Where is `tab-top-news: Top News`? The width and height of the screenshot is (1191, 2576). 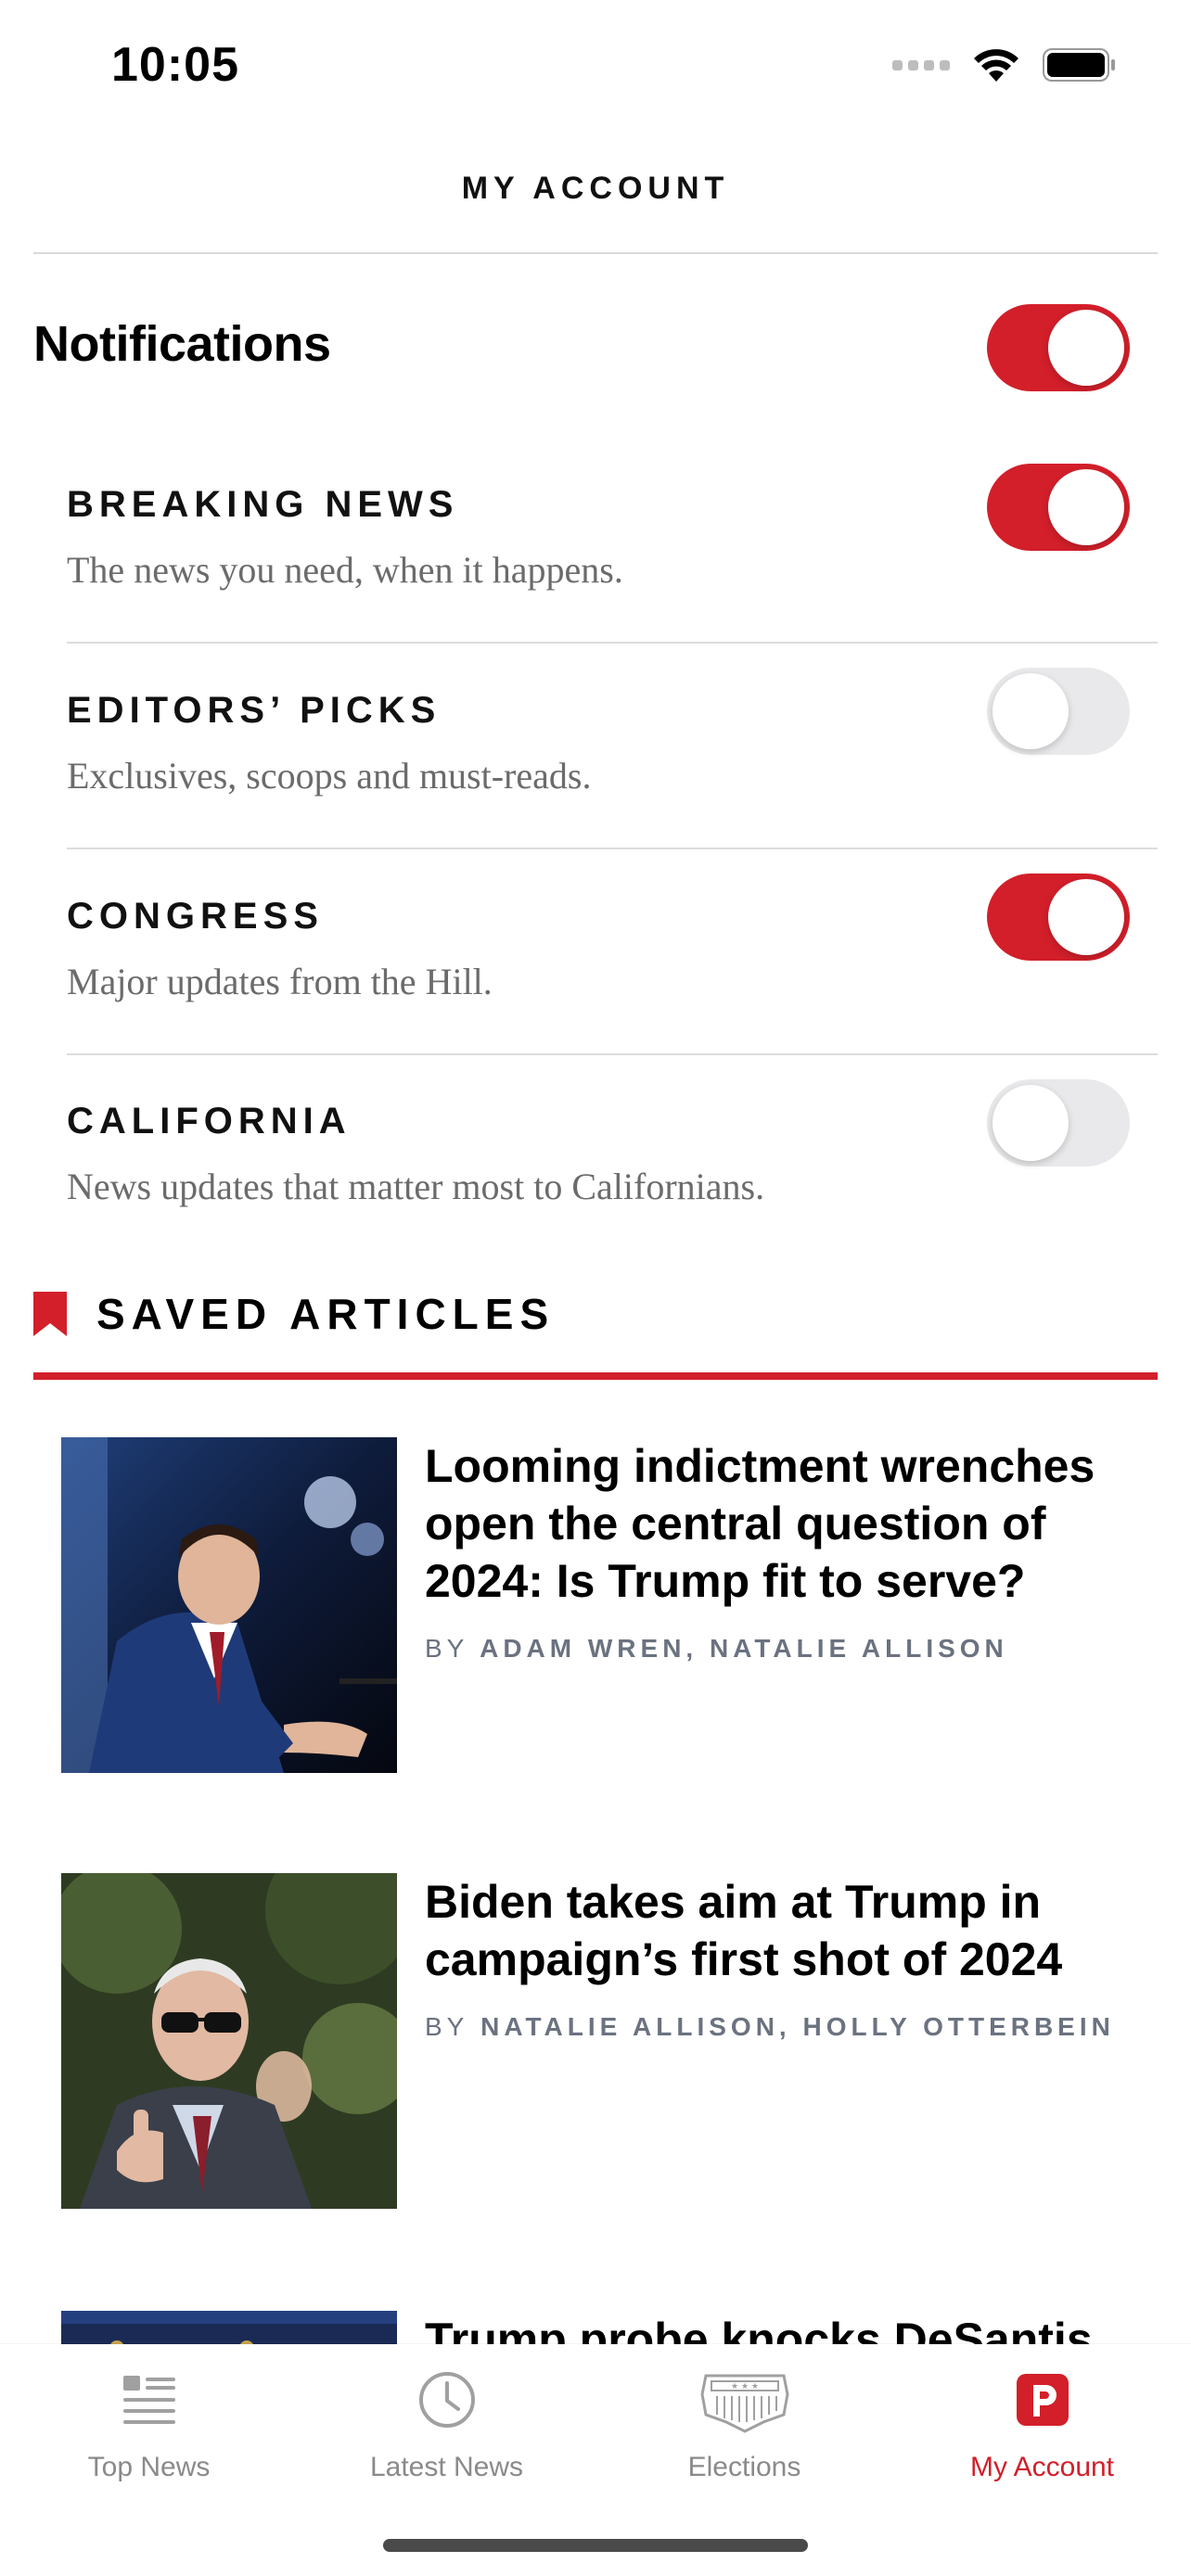 tab-top-news: Top News is located at coordinates (149, 2423).